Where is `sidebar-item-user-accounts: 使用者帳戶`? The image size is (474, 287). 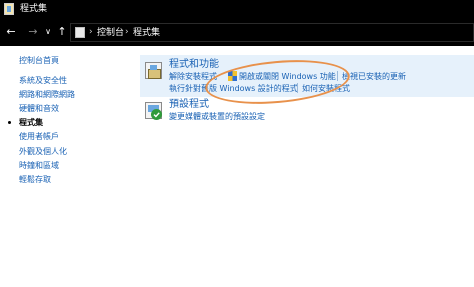 sidebar-item-user-accounts: 使用者帳戶 is located at coordinates (39, 136).